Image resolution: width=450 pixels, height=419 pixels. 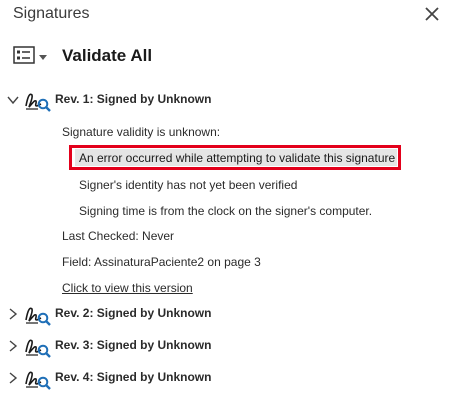 I want to click on revision-row: Rev. 2: Signed by Unknown, so click(x=221, y=315).